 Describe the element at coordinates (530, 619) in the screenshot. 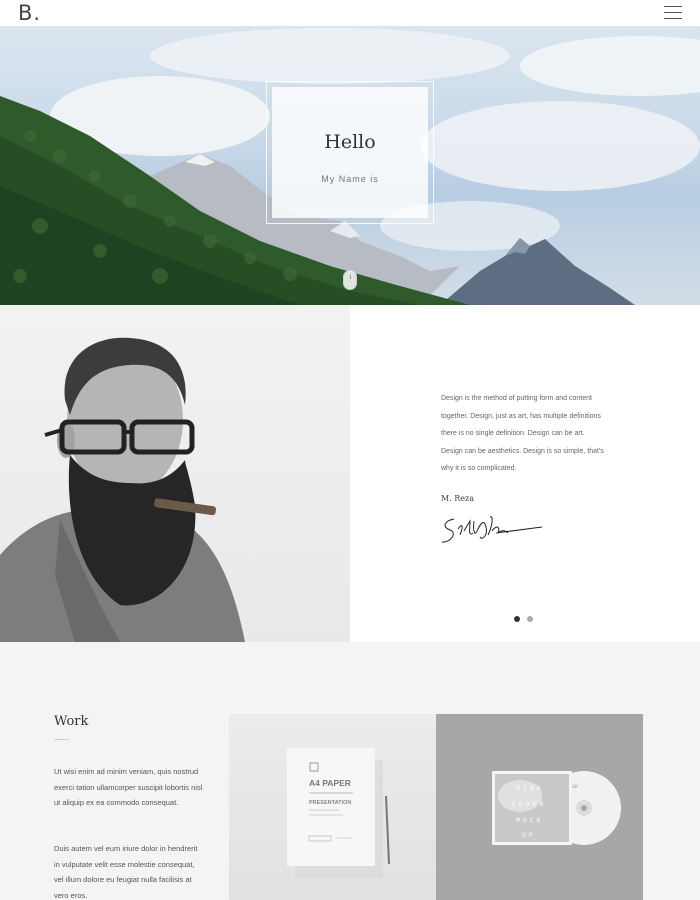

I see `slider-dot` at that location.